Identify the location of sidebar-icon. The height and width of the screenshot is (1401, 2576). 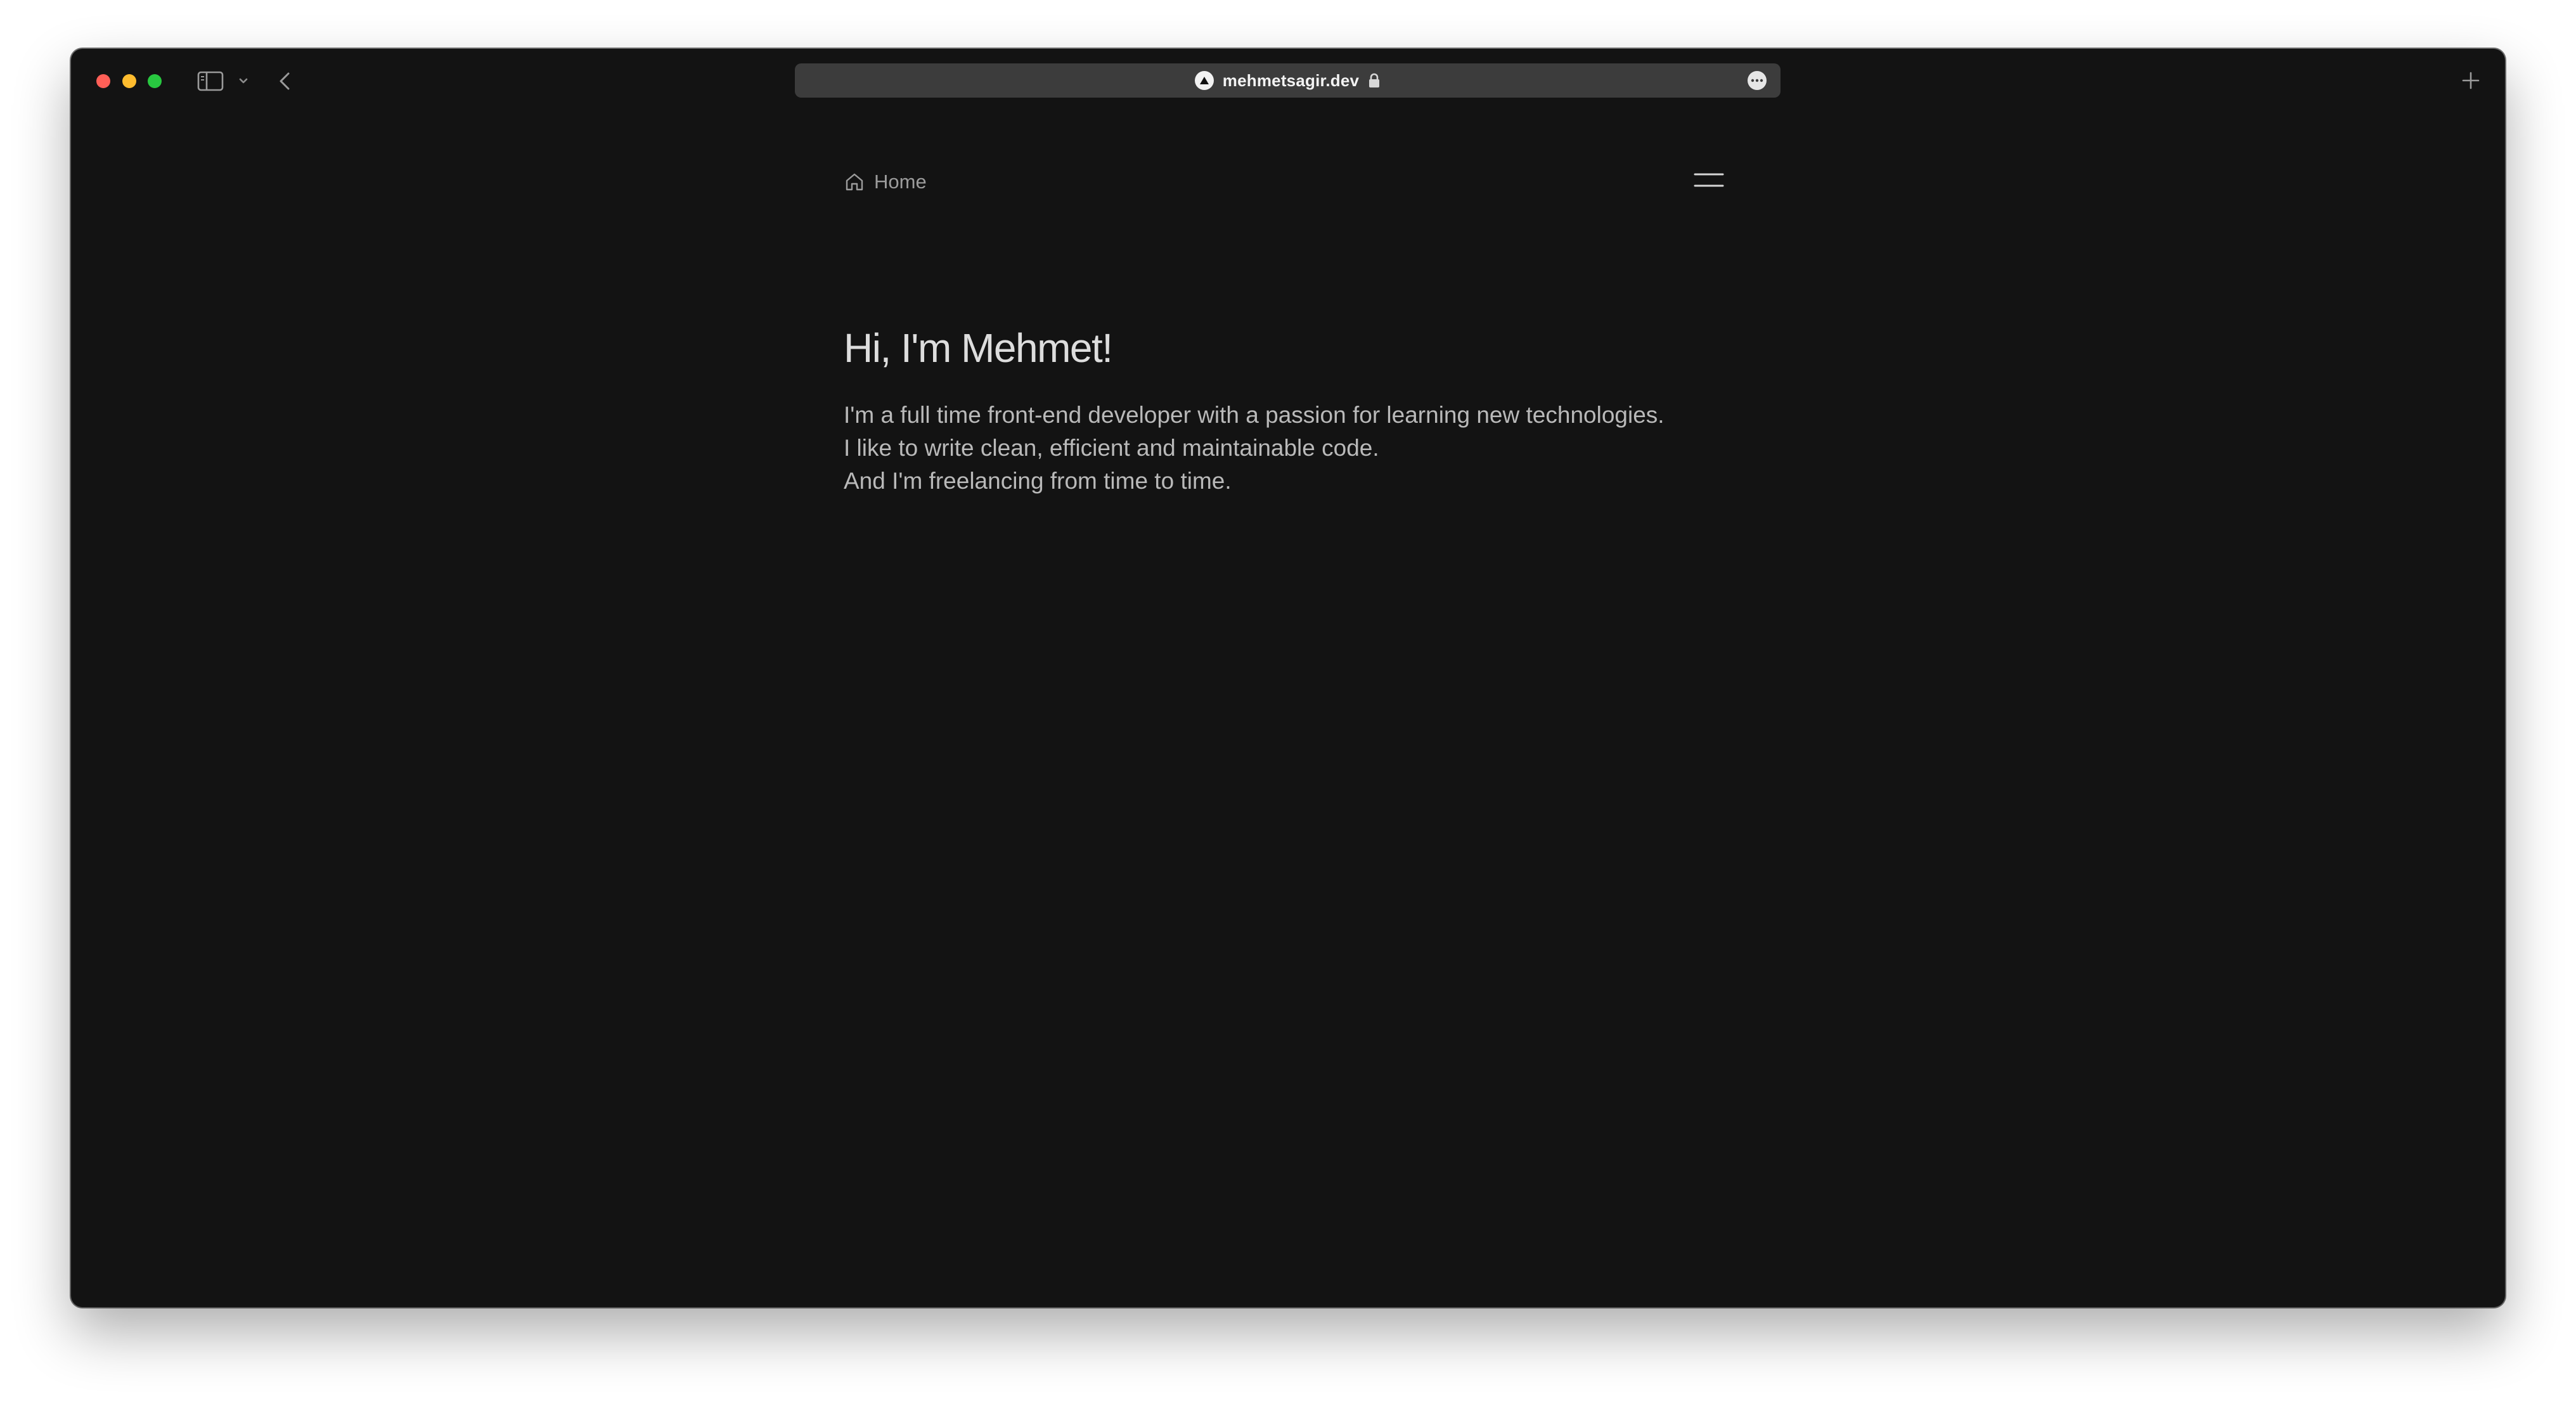
(210, 81).